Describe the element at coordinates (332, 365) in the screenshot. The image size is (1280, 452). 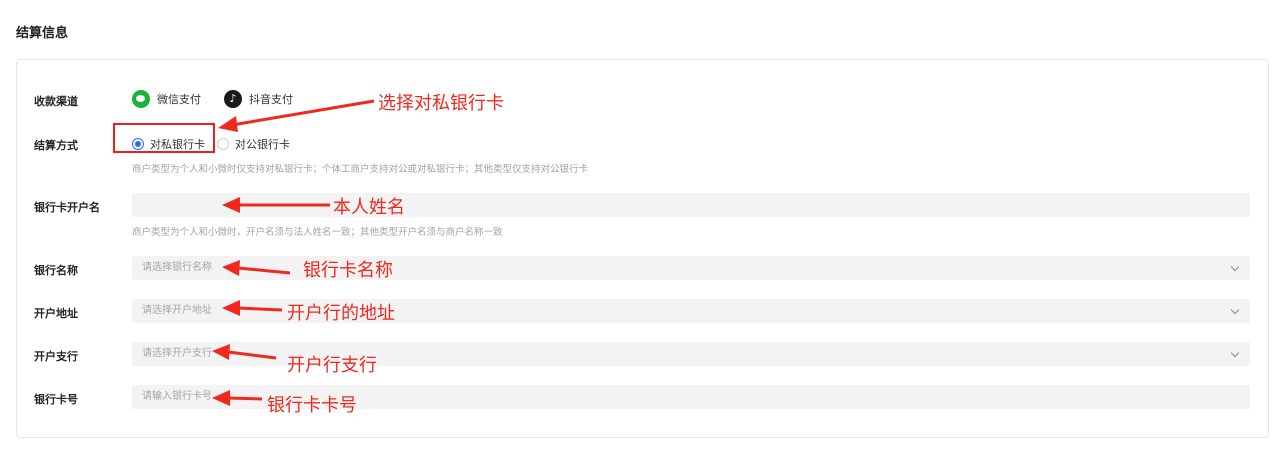
I see `annotation-bank-branch: 开户行支行` at that location.